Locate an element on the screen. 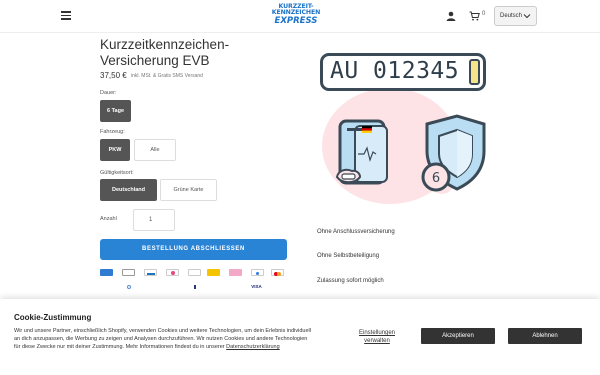 The width and height of the screenshot is (600, 375). menu-icon is located at coordinates (66, 15).